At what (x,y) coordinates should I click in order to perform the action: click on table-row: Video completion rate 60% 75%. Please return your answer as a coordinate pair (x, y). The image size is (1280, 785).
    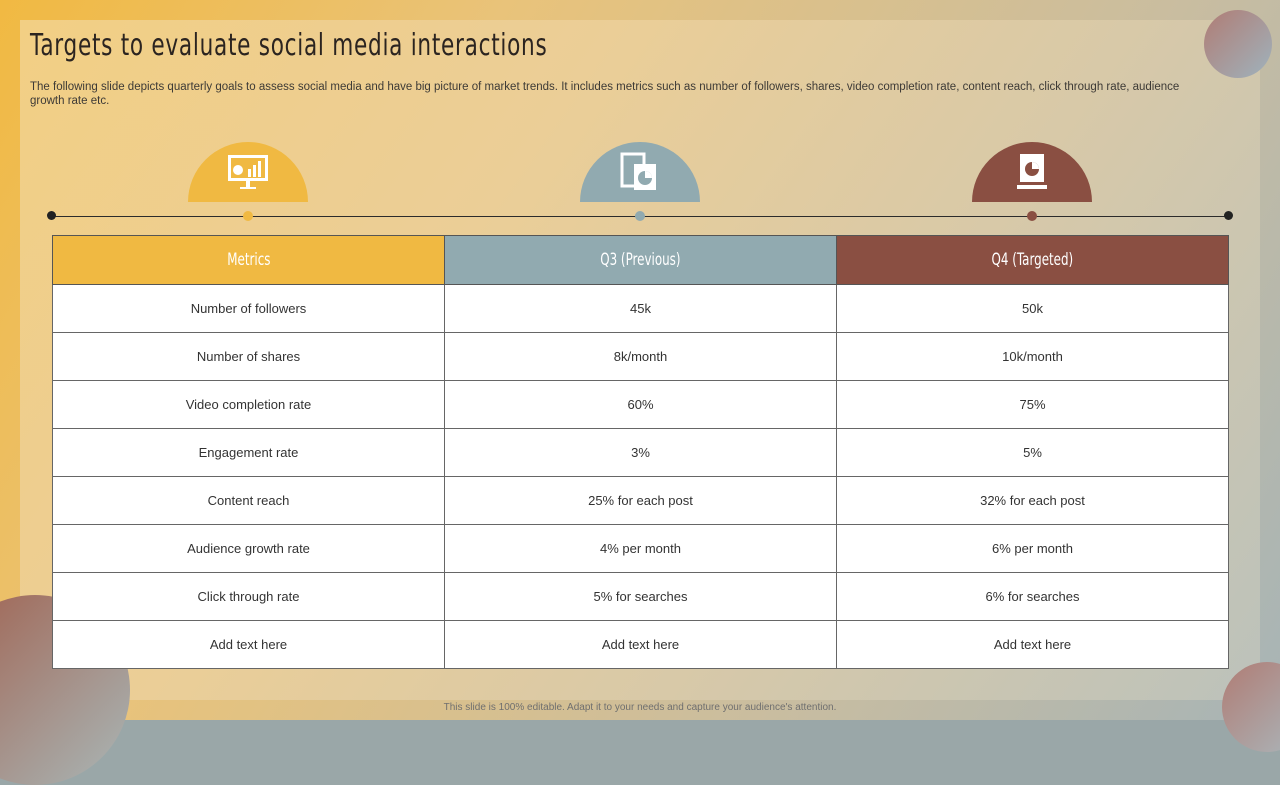
    Looking at the image, I should click on (640, 404).